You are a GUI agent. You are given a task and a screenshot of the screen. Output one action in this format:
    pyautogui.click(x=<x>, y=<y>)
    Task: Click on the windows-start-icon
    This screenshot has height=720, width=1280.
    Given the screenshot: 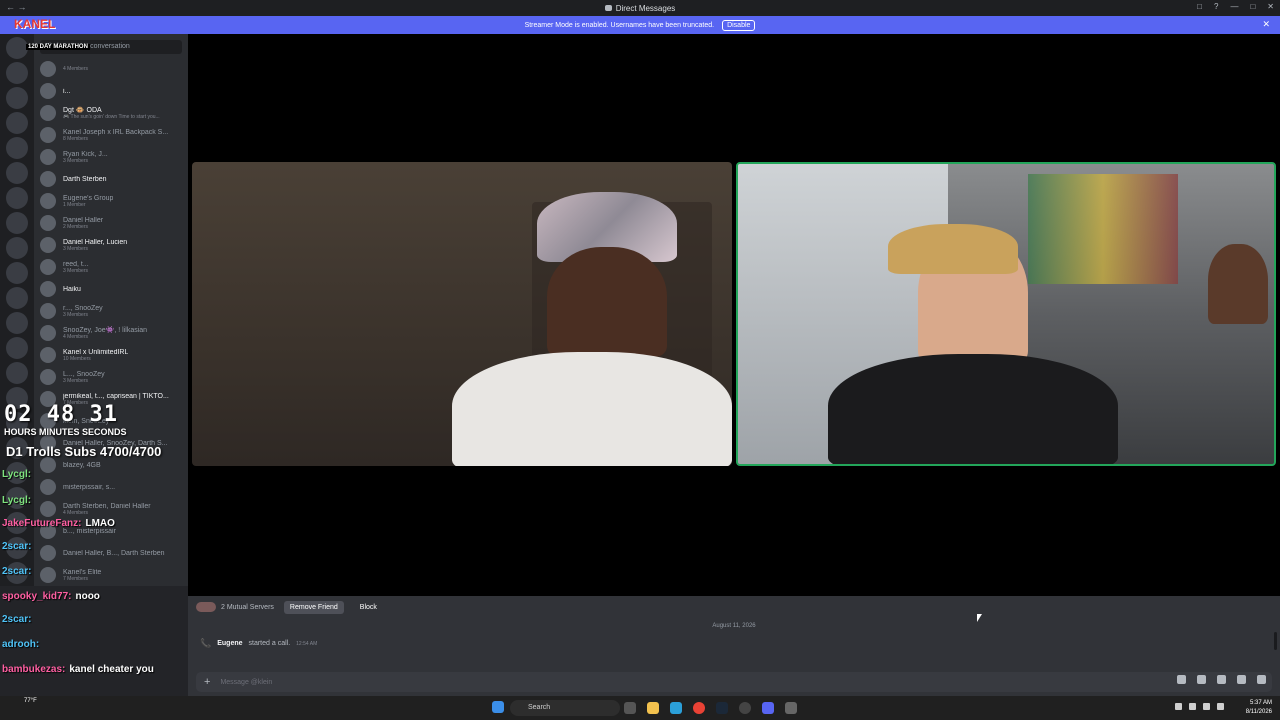 What is the action you would take?
    pyautogui.click(x=498, y=707)
    